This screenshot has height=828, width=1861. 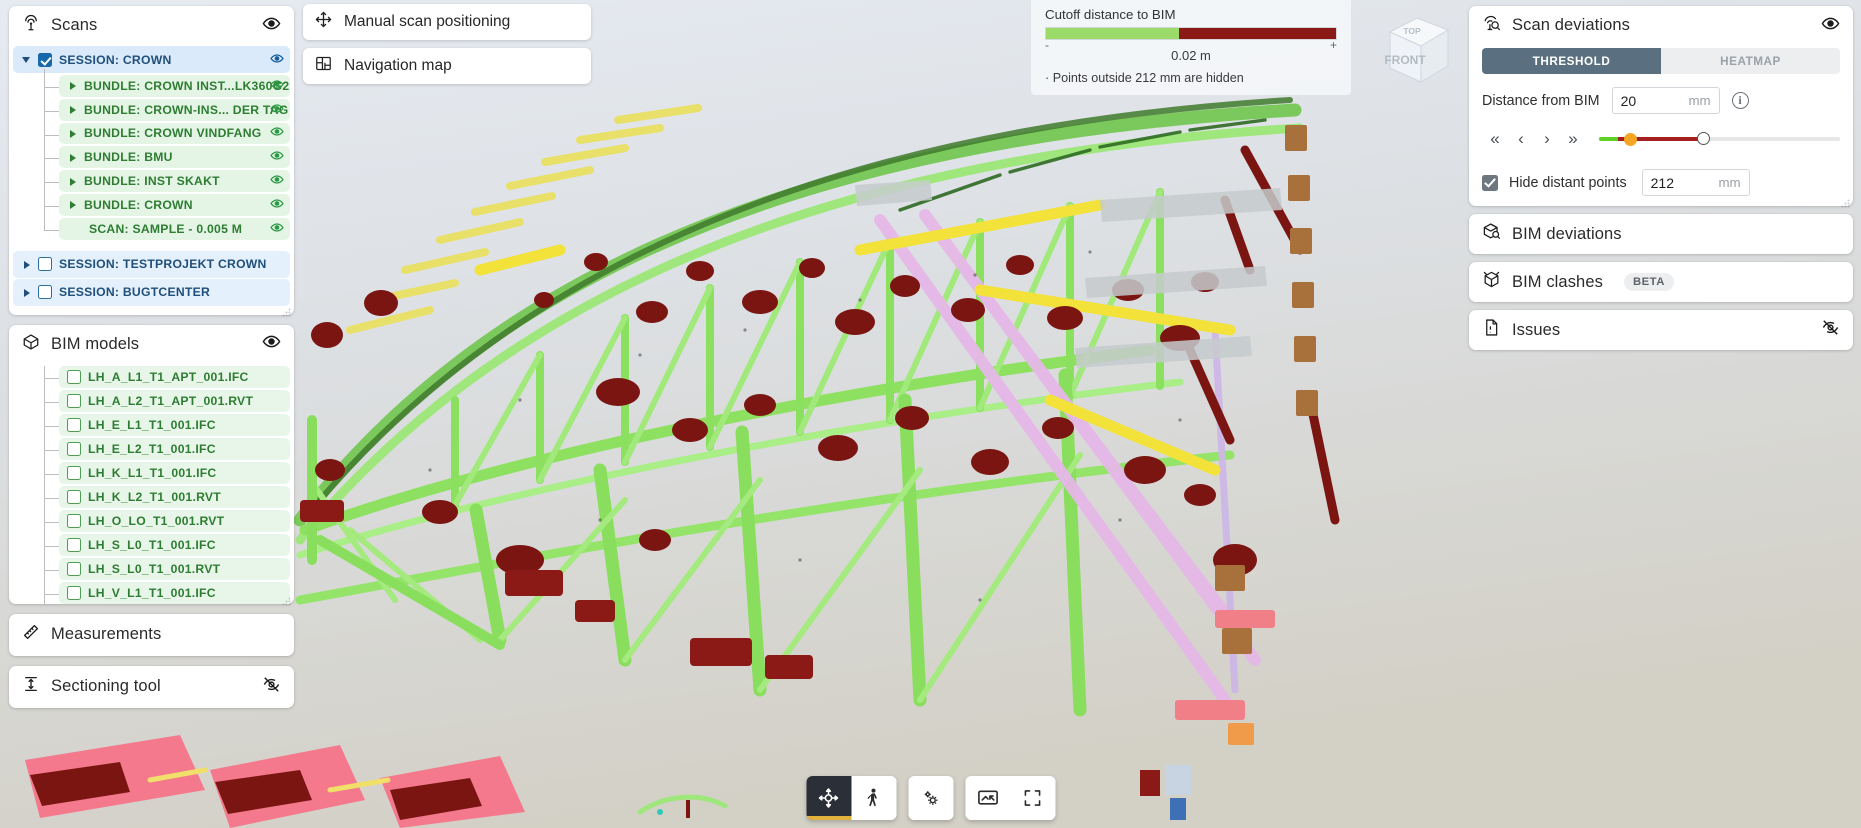 I want to click on issues-eye-off-icon, so click(x=1830, y=330).